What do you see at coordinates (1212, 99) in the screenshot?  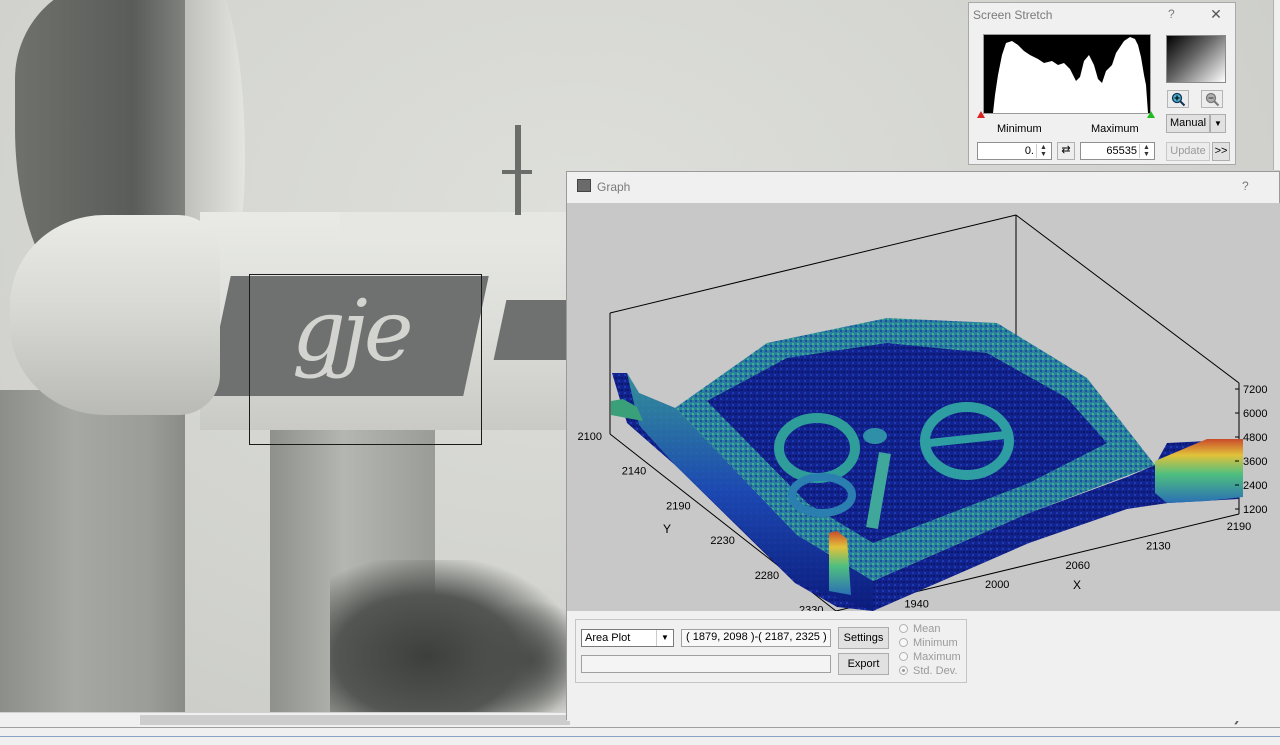 I see `zoom-out-icon` at bounding box center [1212, 99].